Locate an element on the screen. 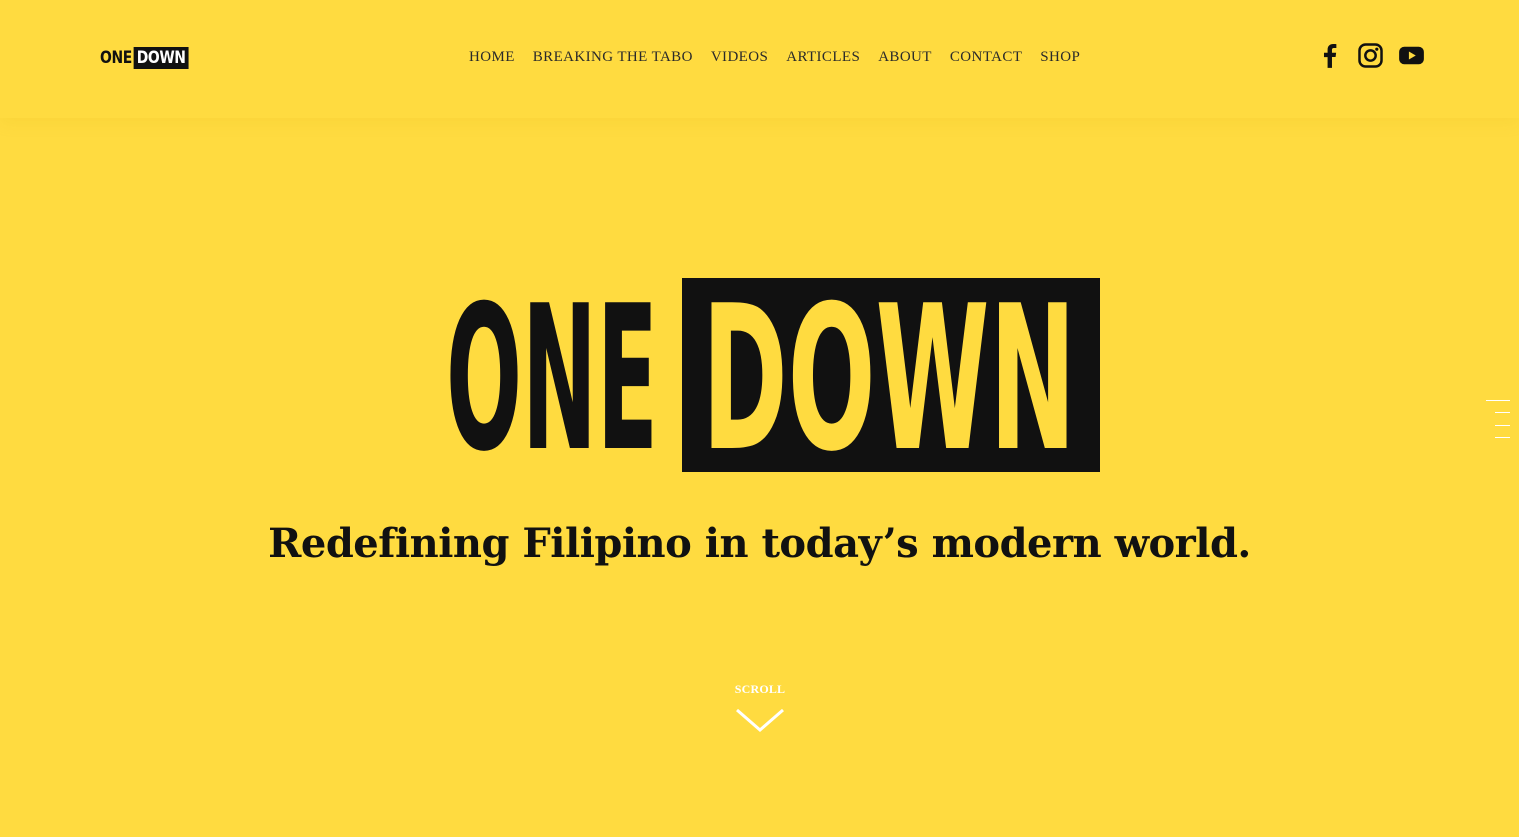 This screenshot has height=837, width=1519. hero-logo: ONE DOWN is located at coordinates (773, 375).